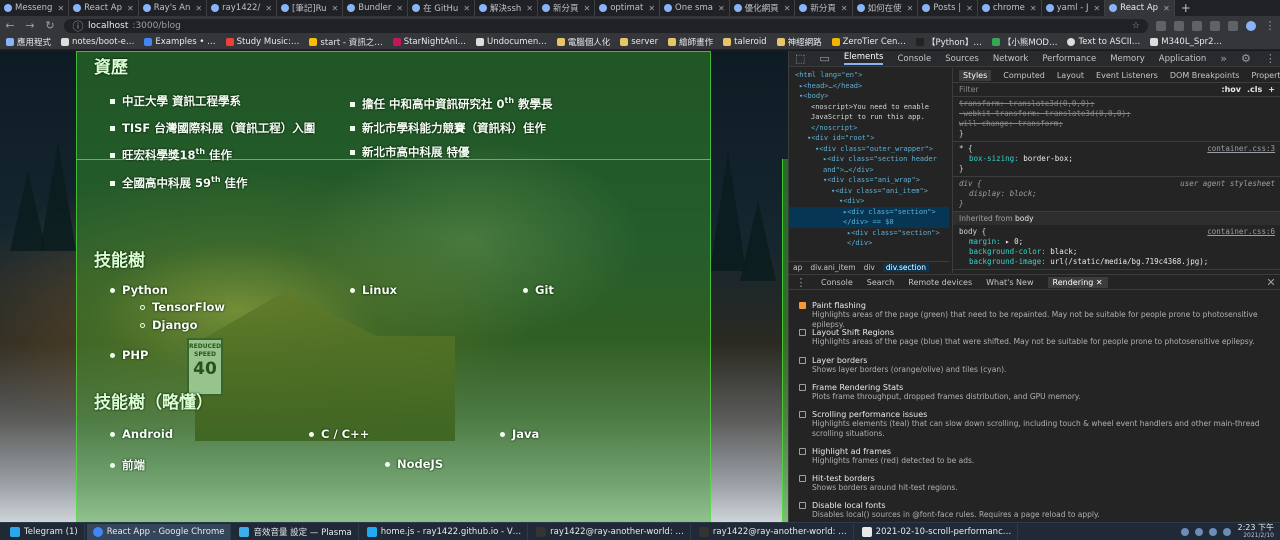 The height and width of the screenshot is (540, 1280). Describe the element at coordinates (1024, 75) in the screenshot. I see `tab-computed: Computed` at that location.